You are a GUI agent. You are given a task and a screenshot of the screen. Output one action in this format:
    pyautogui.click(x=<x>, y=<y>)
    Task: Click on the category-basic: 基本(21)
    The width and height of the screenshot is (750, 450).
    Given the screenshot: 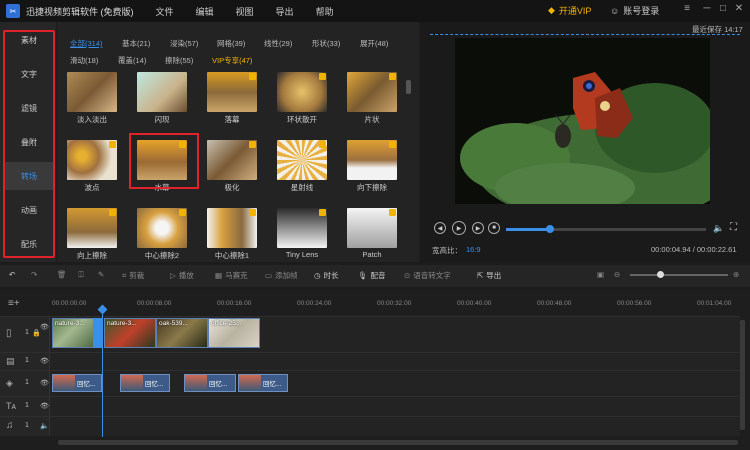 What is the action you would take?
    pyautogui.click(x=136, y=43)
    